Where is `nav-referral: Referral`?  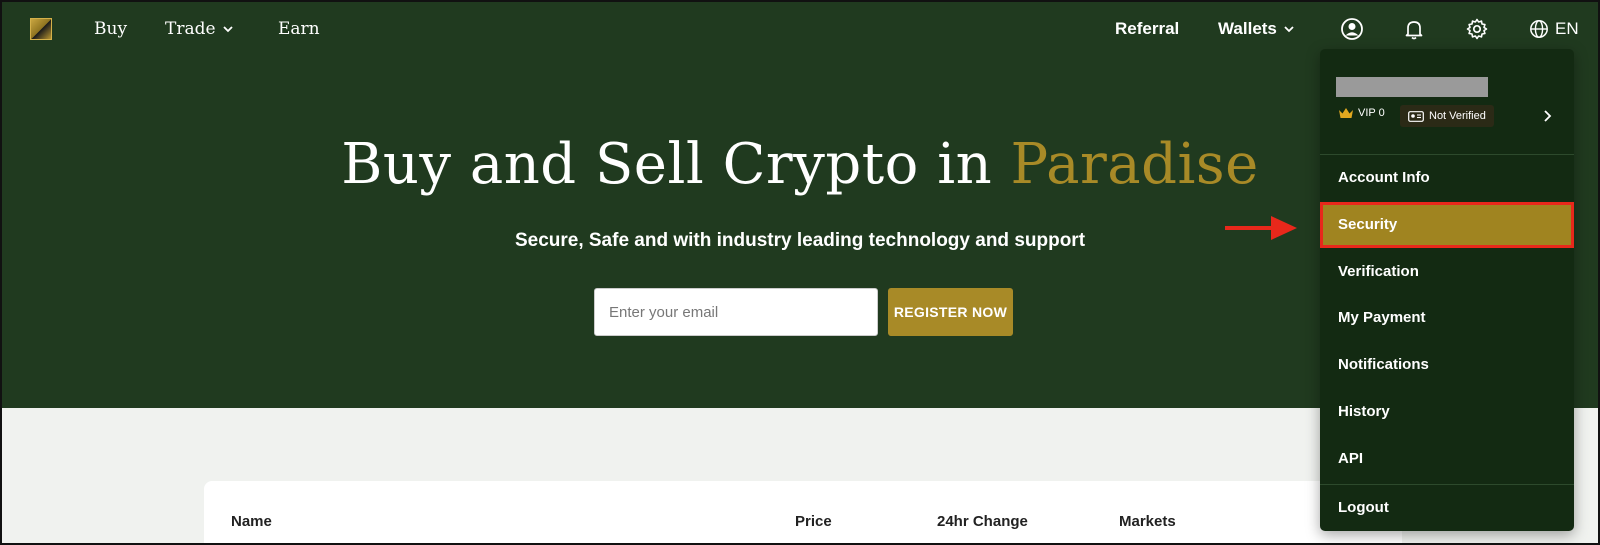 nav-referral: Referral is located at coordinates (1147, 29).